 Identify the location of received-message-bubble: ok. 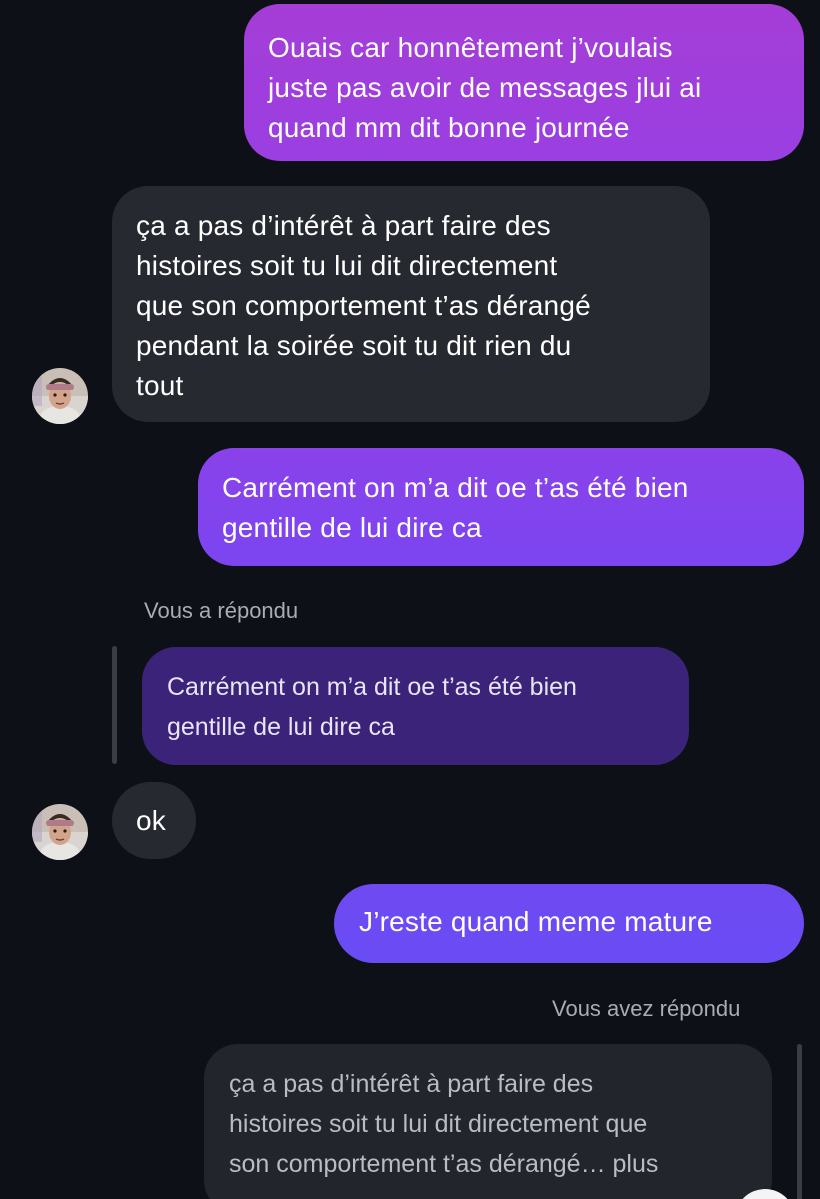
(154, 820).